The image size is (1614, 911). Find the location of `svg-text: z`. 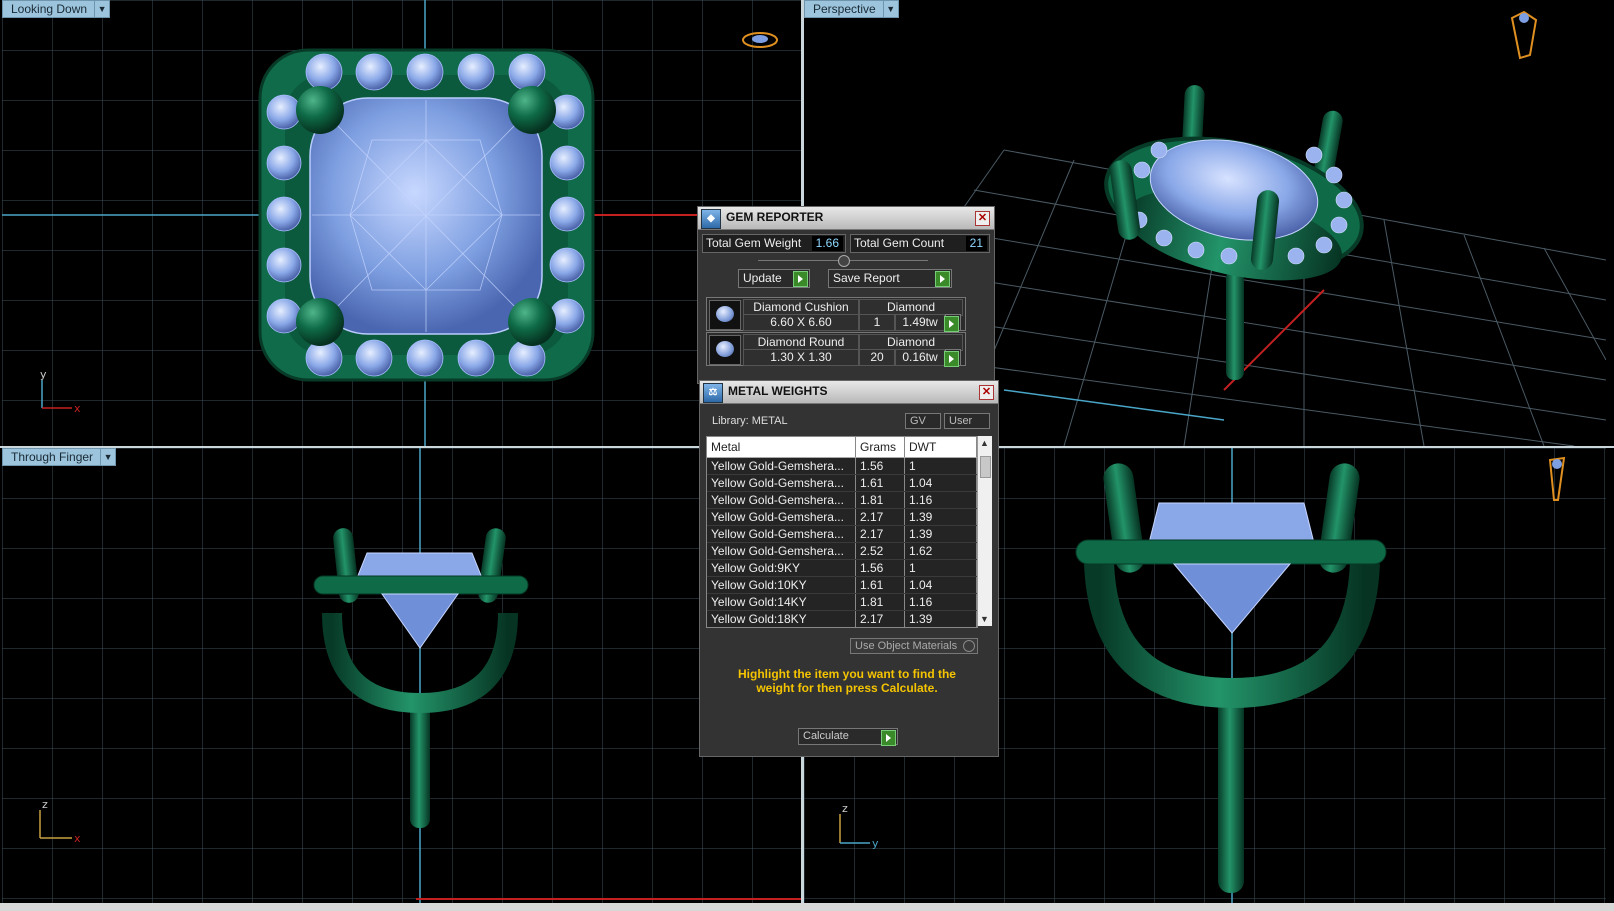

svg-text: z is located at coordinates (845, 808).